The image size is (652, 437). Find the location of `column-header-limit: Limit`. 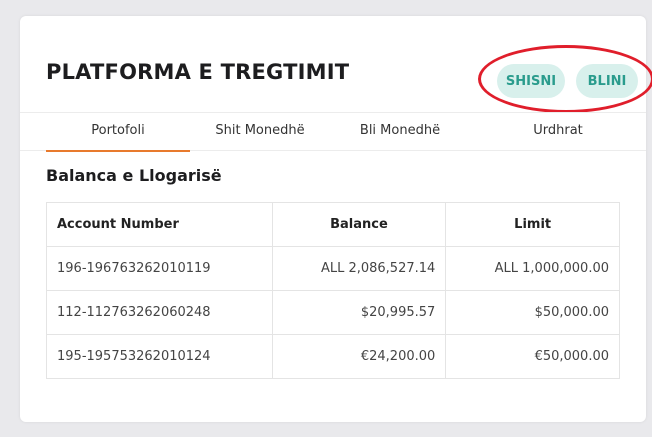

column-header-limit: Limit is located at coordinates (532, 224).